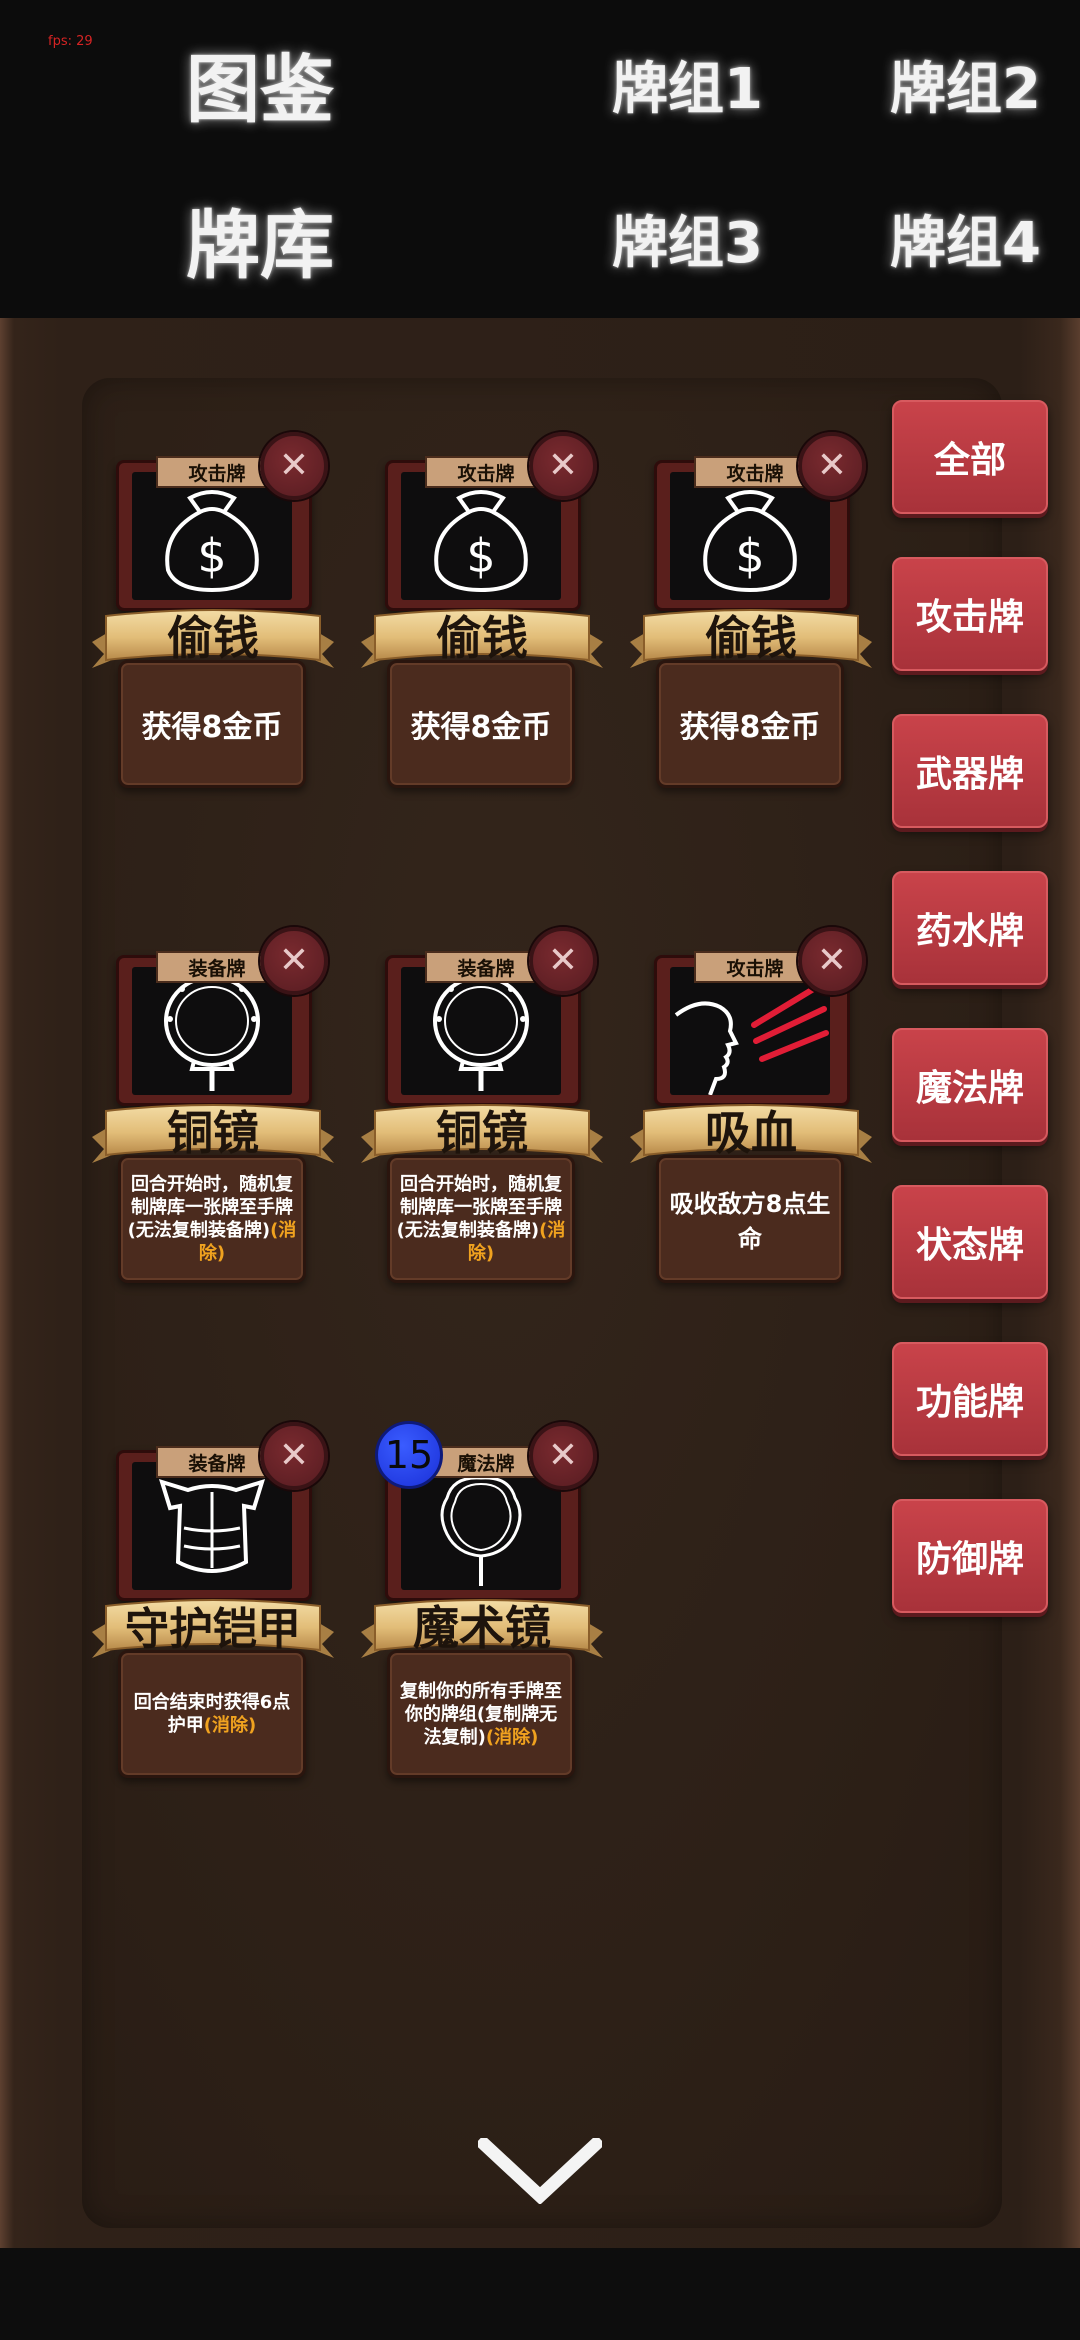 This screenshot has height=2340, width=1080. What do you see at coordinates (970, 457) in the screenshot?
I see `filter-all-button: 全部` at bounding box center [970, 457].